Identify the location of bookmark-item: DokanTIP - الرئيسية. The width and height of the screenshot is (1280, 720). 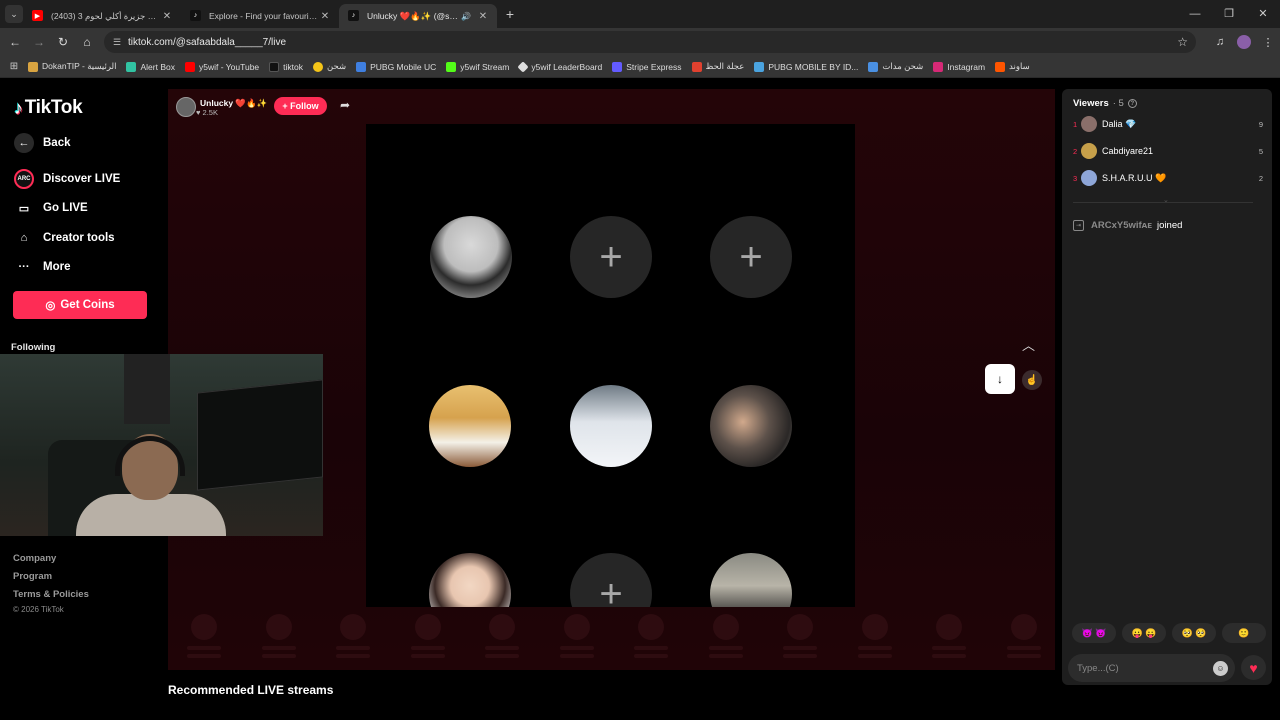
(72, 66).